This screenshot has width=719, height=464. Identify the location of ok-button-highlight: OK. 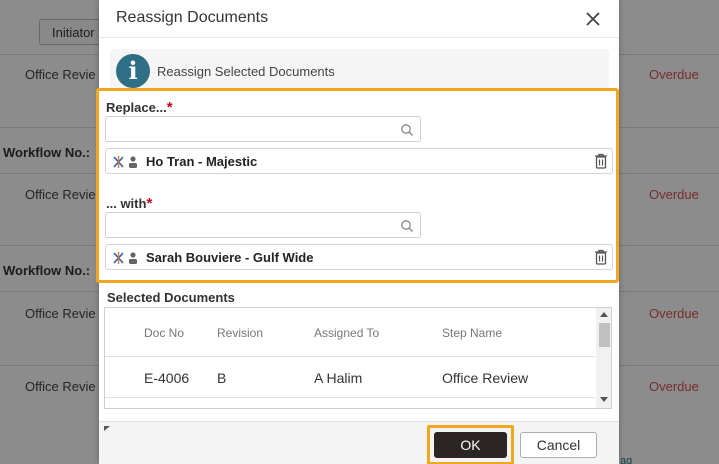
(470, 444).